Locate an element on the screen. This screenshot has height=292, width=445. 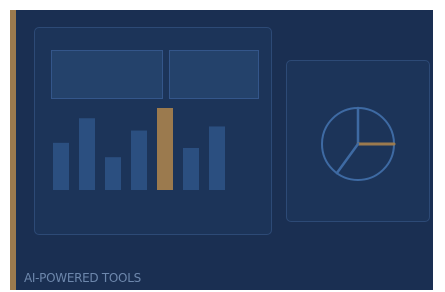
bar-chart is located at coordinates (139, 149).